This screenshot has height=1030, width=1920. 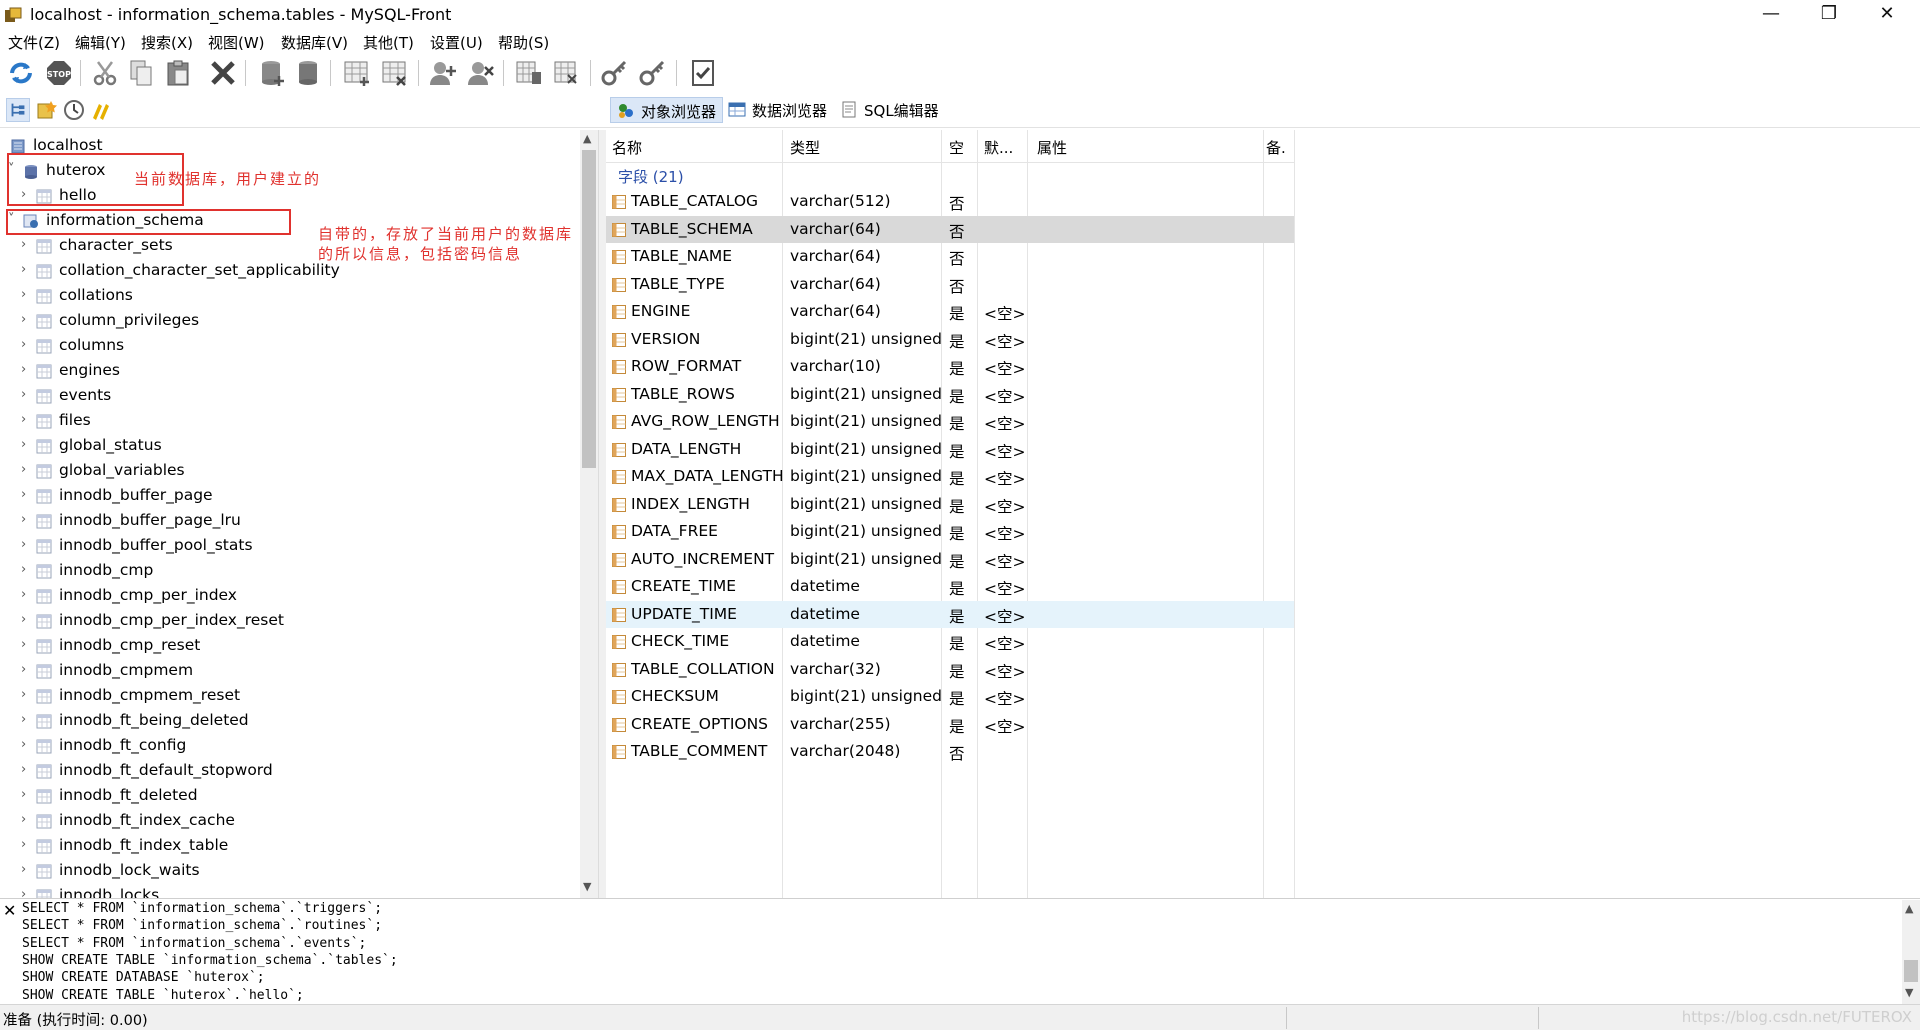 What do you see at coordinates (290, 371) in the screenshot?
I see `tree-item-table: › engines` at bounding box center [290, 371].